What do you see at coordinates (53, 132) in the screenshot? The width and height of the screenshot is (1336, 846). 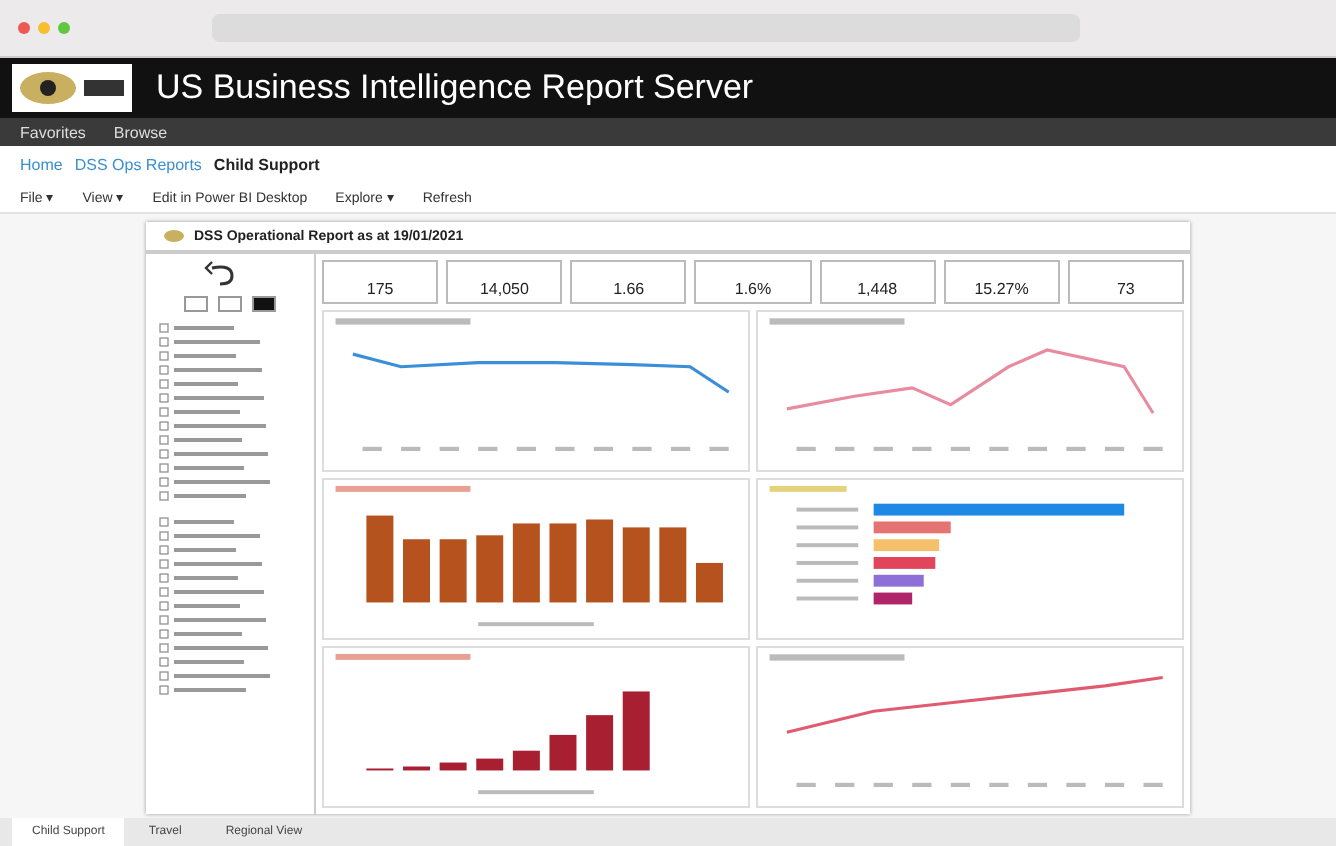 I see `nav-link: Favorites` at bounding box center [53, 132].